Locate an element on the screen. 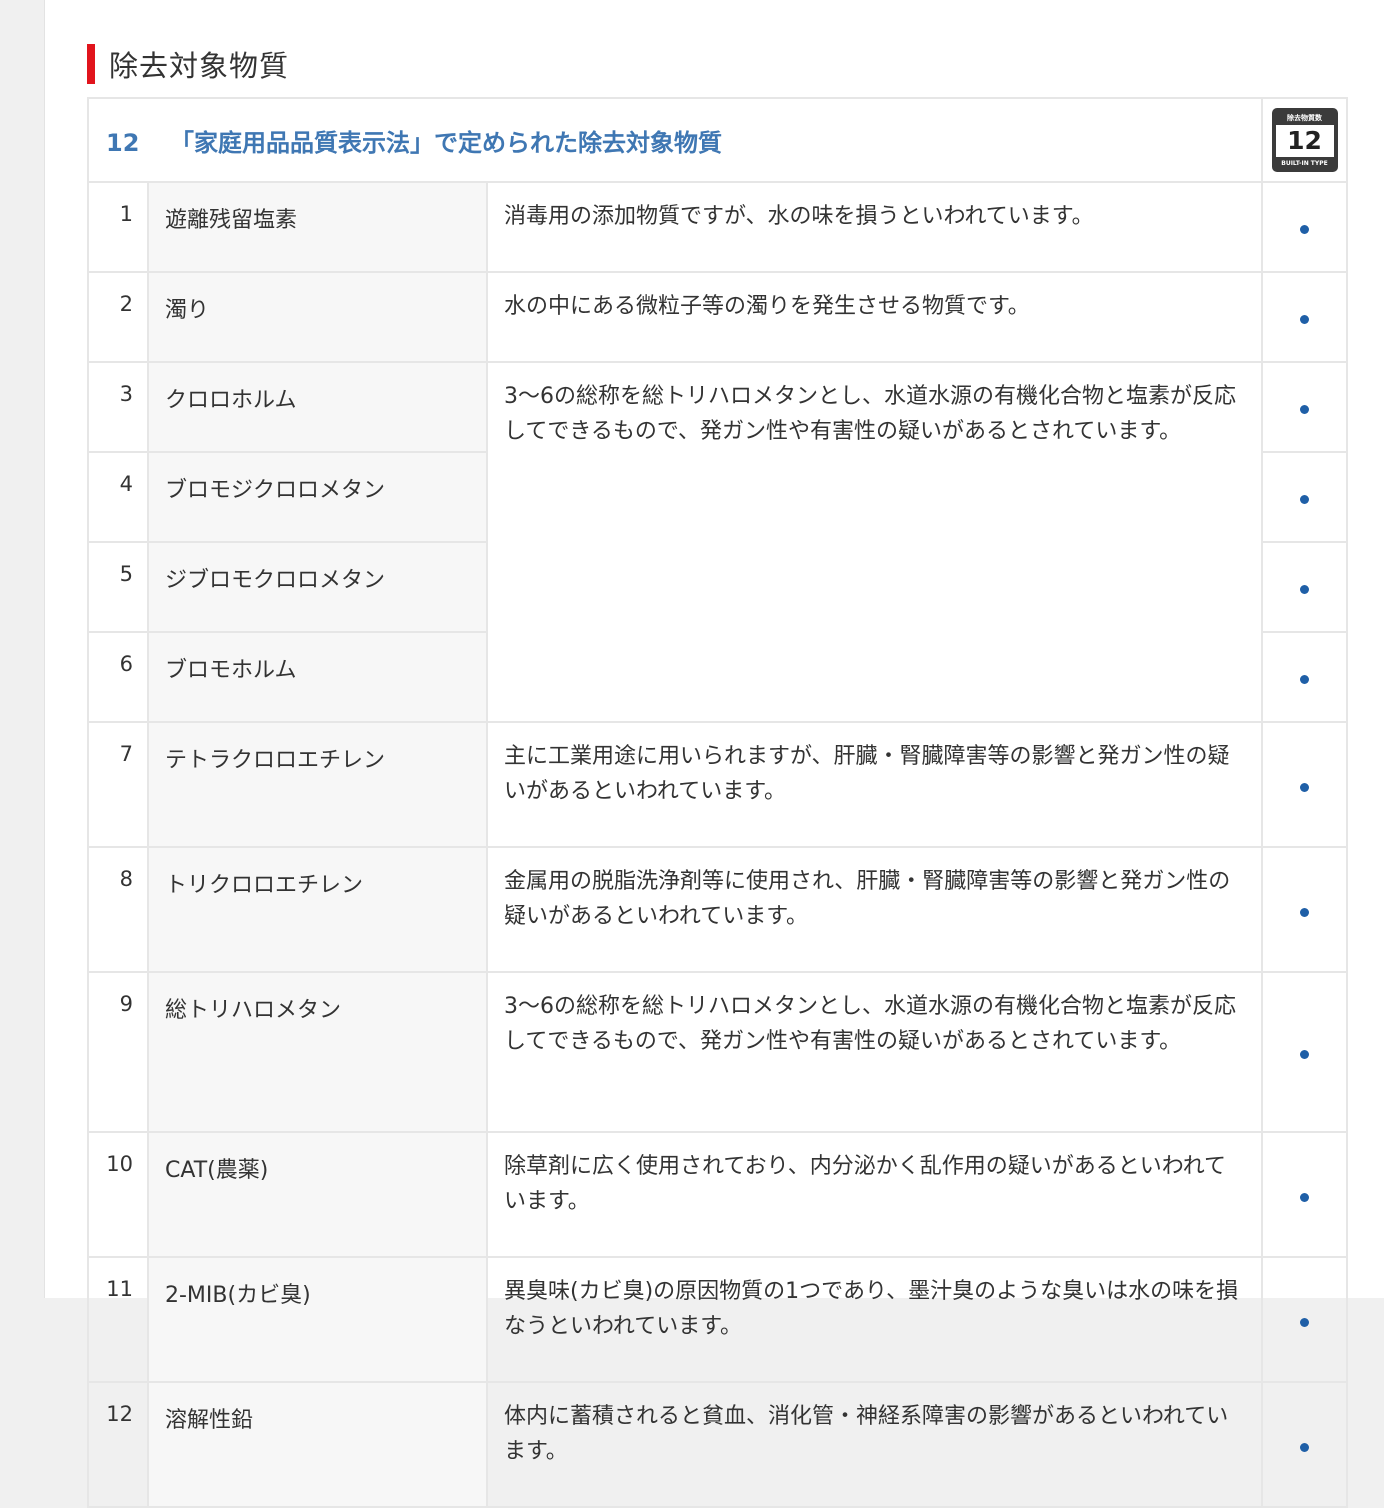  substance-name: ブロモホルム is located at coordinates (317, 677).